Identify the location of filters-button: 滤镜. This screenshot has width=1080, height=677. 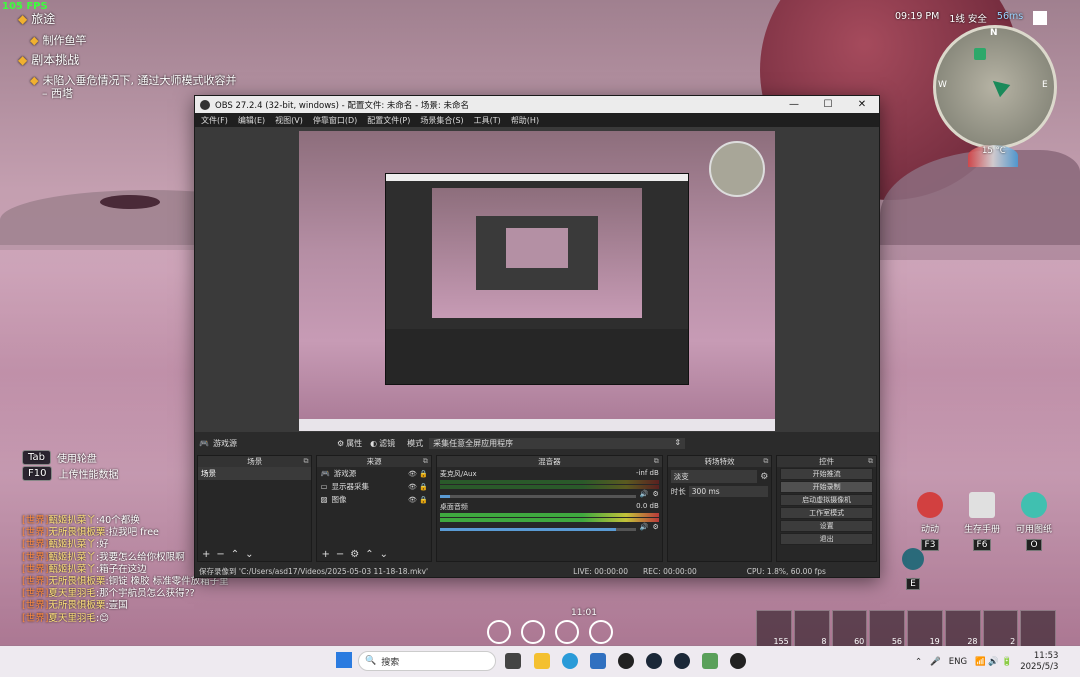
(387, 443).